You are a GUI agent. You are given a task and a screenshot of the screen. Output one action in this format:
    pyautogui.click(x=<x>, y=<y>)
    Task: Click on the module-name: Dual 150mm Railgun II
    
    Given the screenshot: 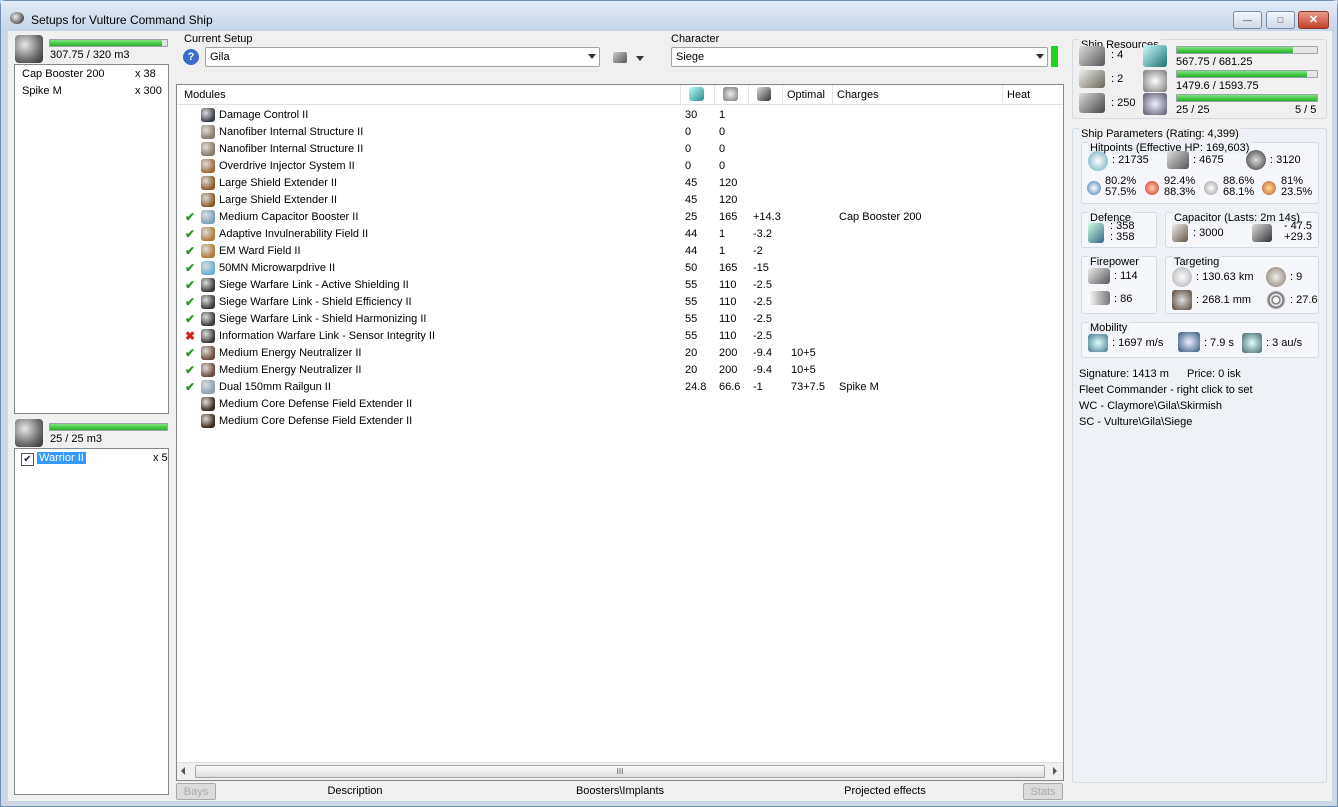 What is the action you would take?
    pyautogui.click(x=275, y=387)
    